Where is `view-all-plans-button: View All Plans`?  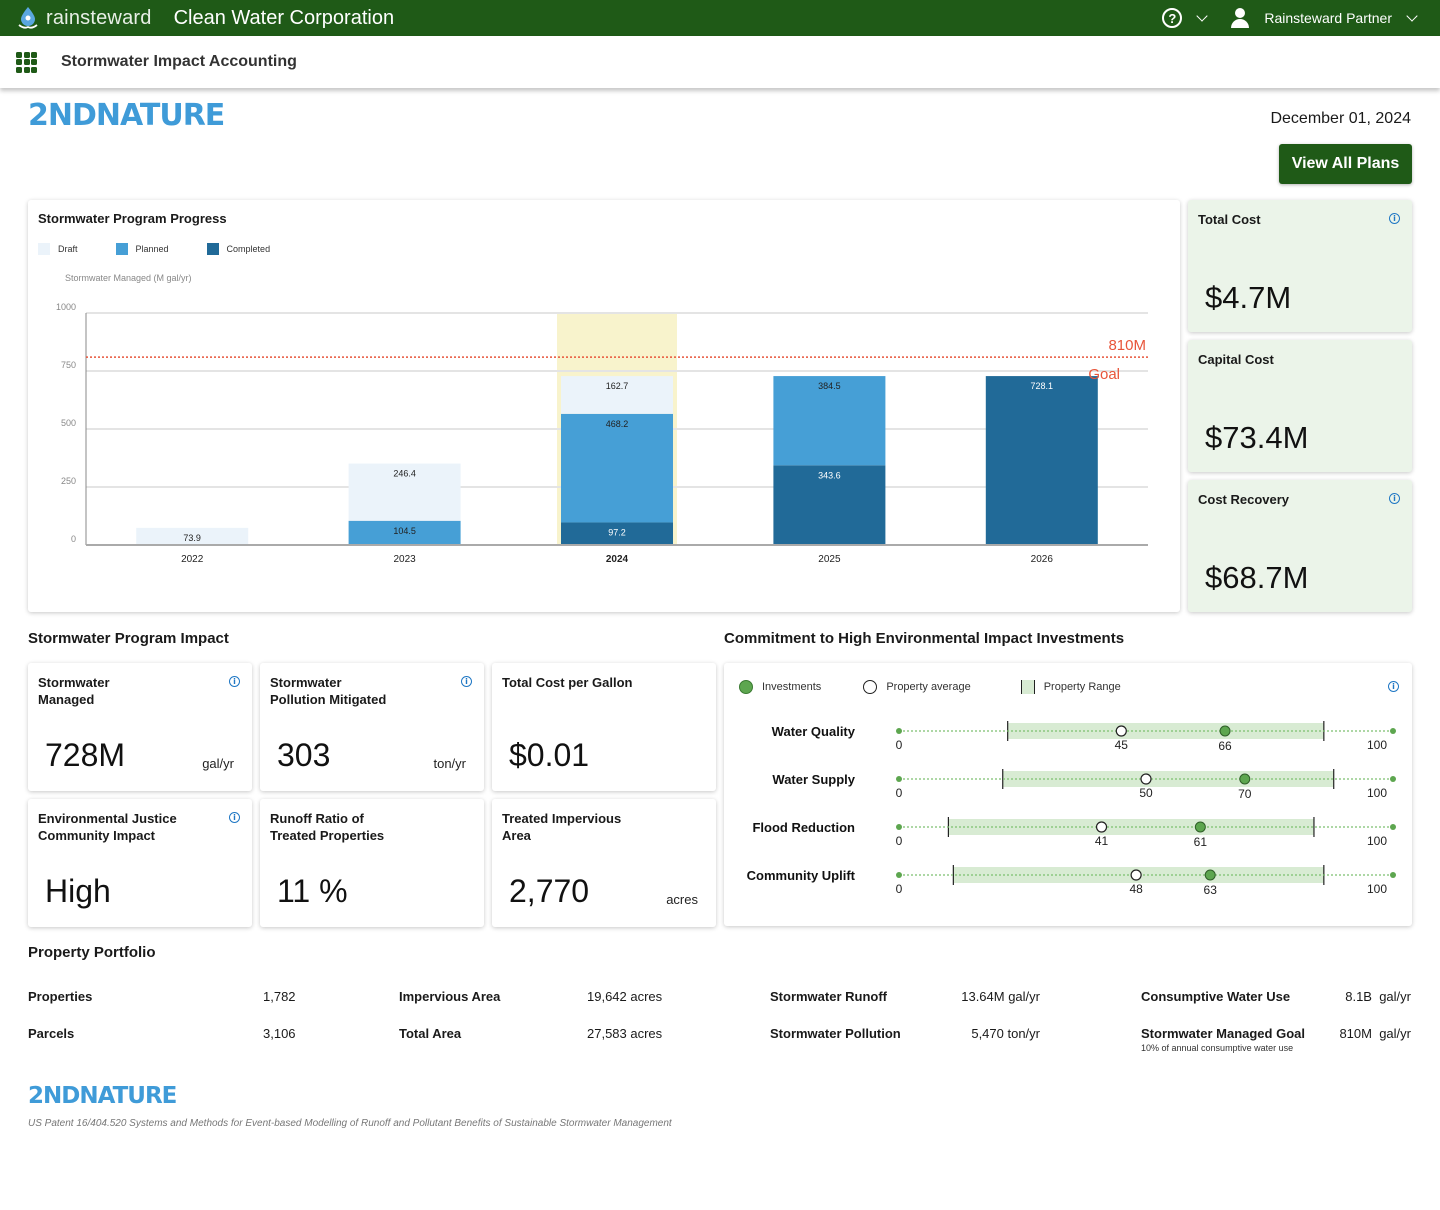 view-all-plans-button: View All Plans is located at coordinates (1345, 164).